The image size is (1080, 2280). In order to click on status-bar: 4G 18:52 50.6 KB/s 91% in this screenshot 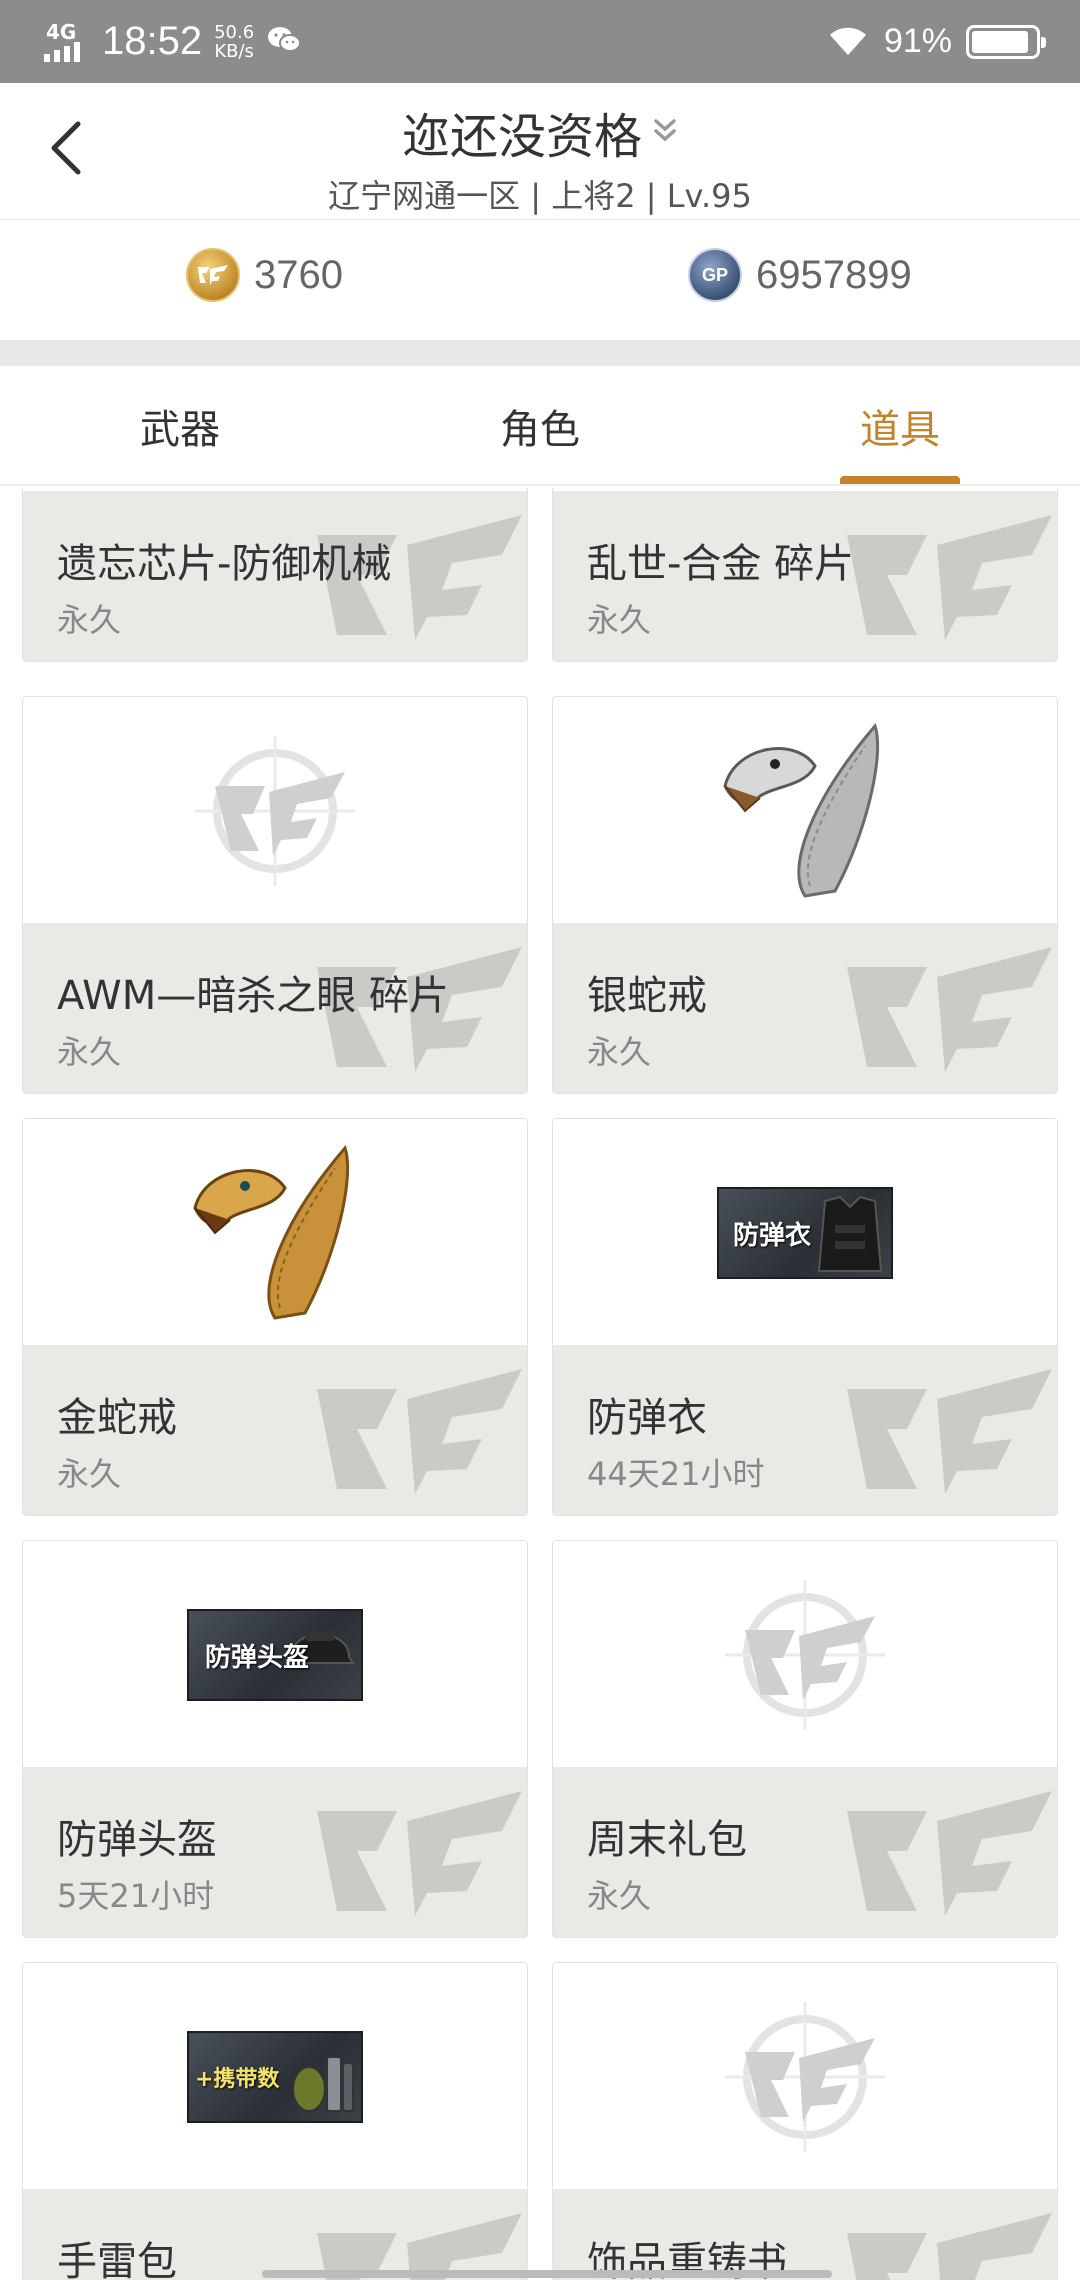, I will do `click(540, 41)`.